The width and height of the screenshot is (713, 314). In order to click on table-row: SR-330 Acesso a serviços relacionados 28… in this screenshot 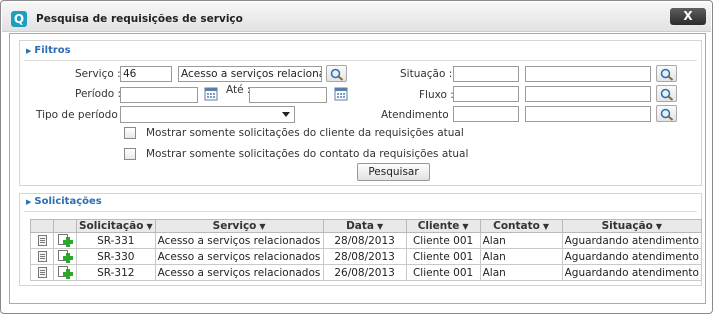, I will do `click(366, 256)`.